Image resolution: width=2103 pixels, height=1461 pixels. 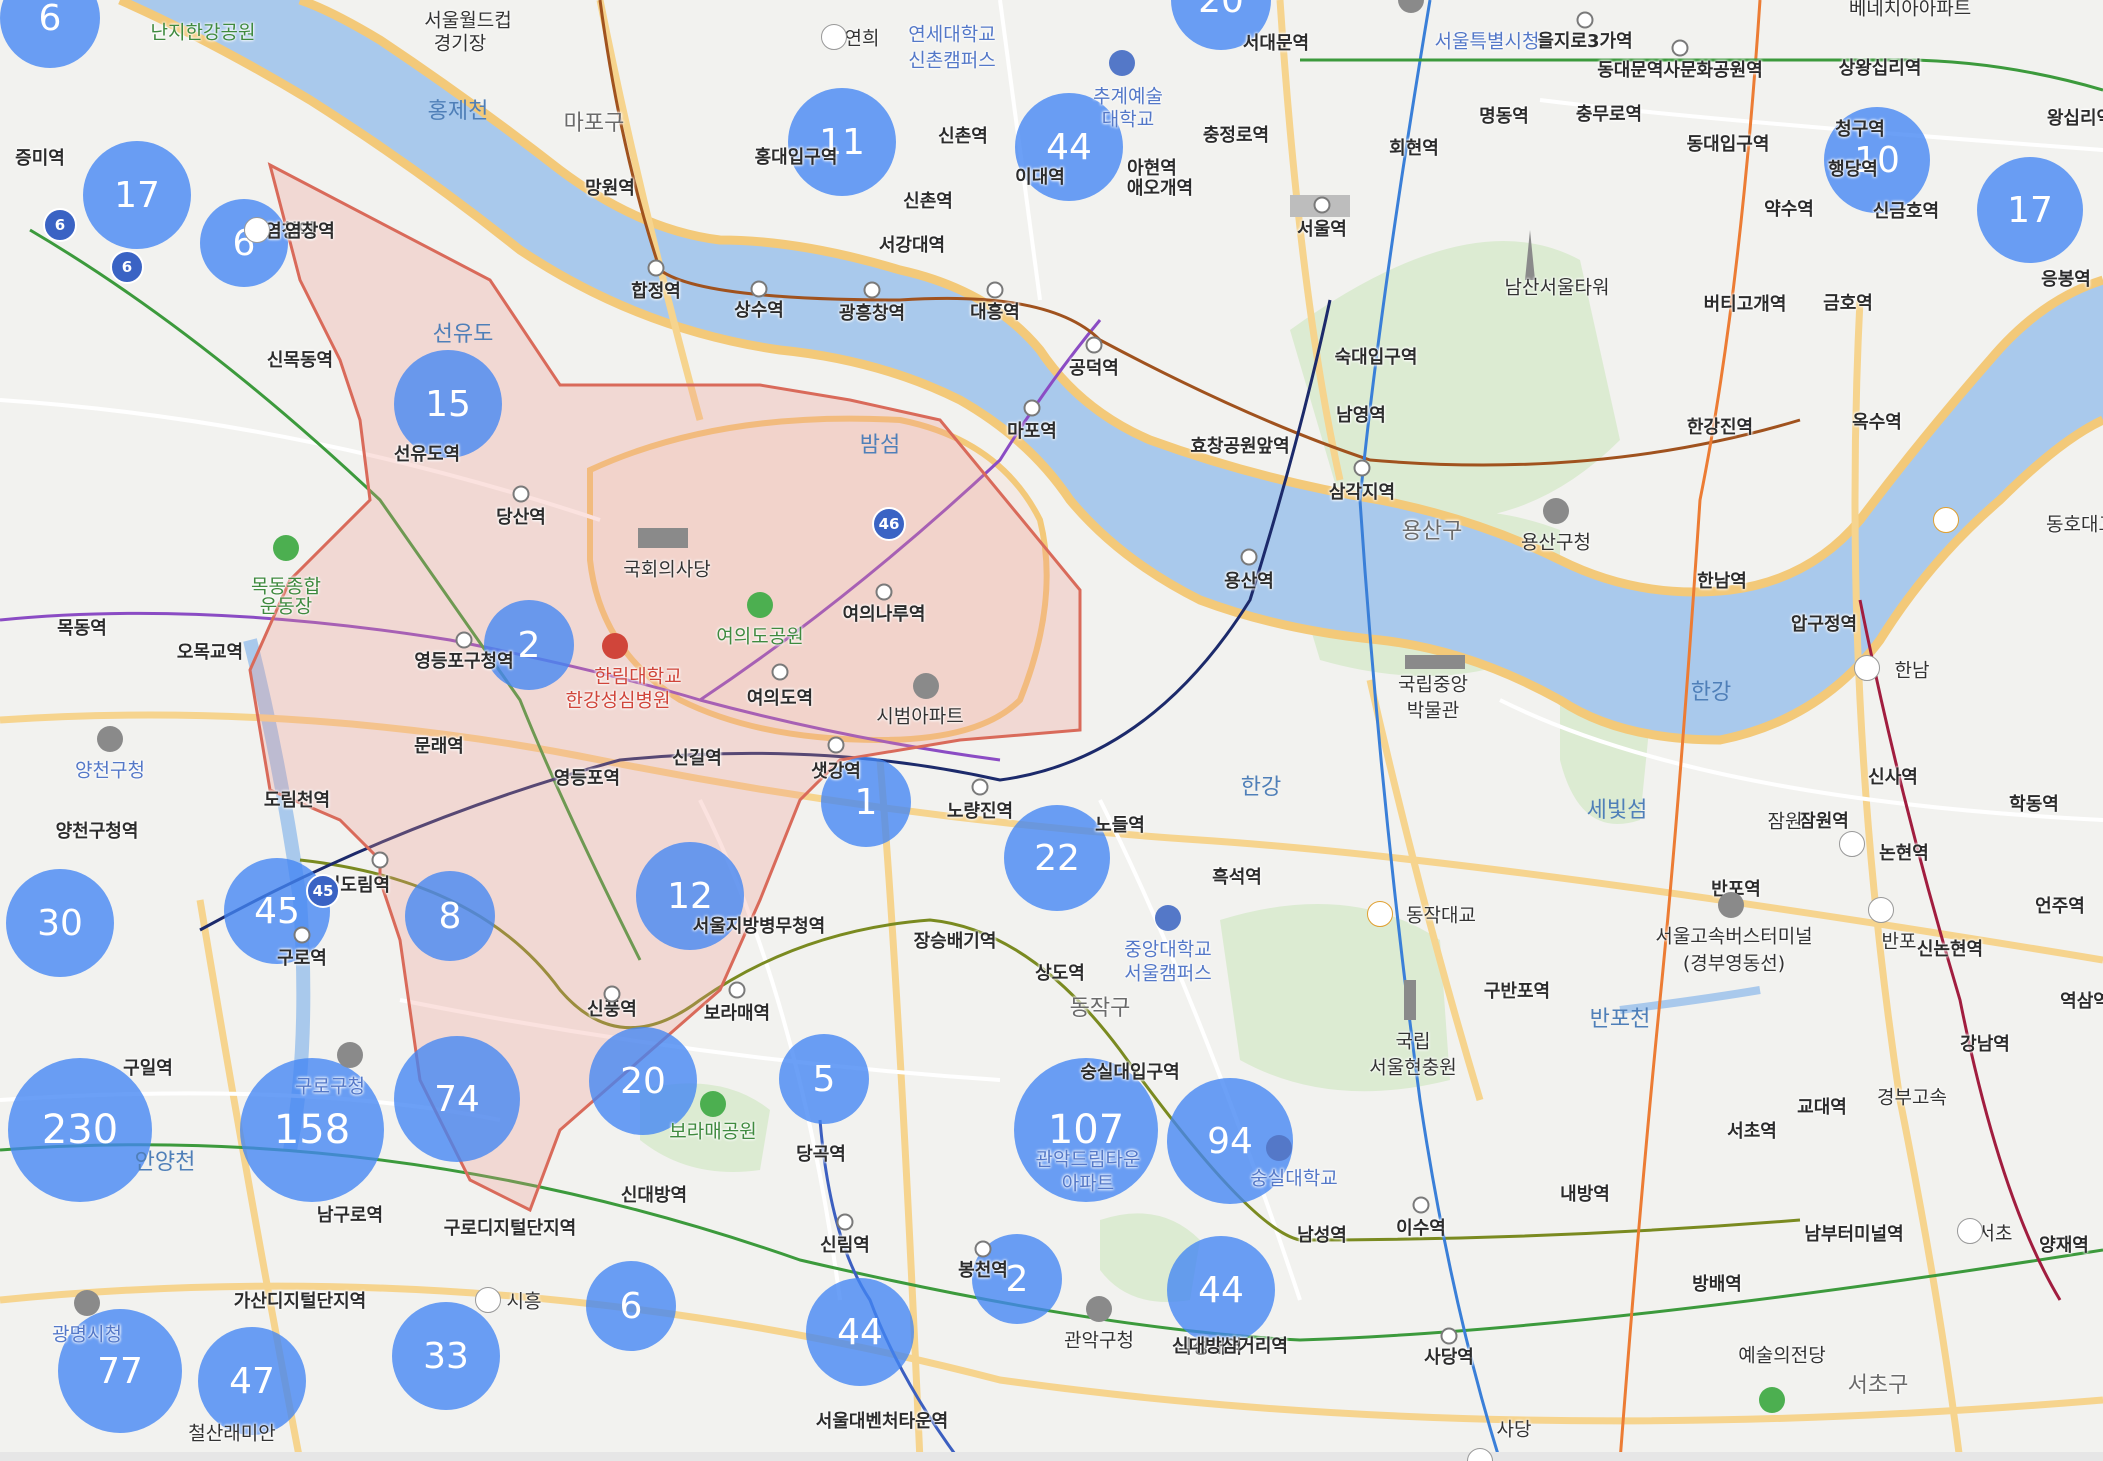 I want to click on cluster-marker: 22, so click(x=1057, y=858).